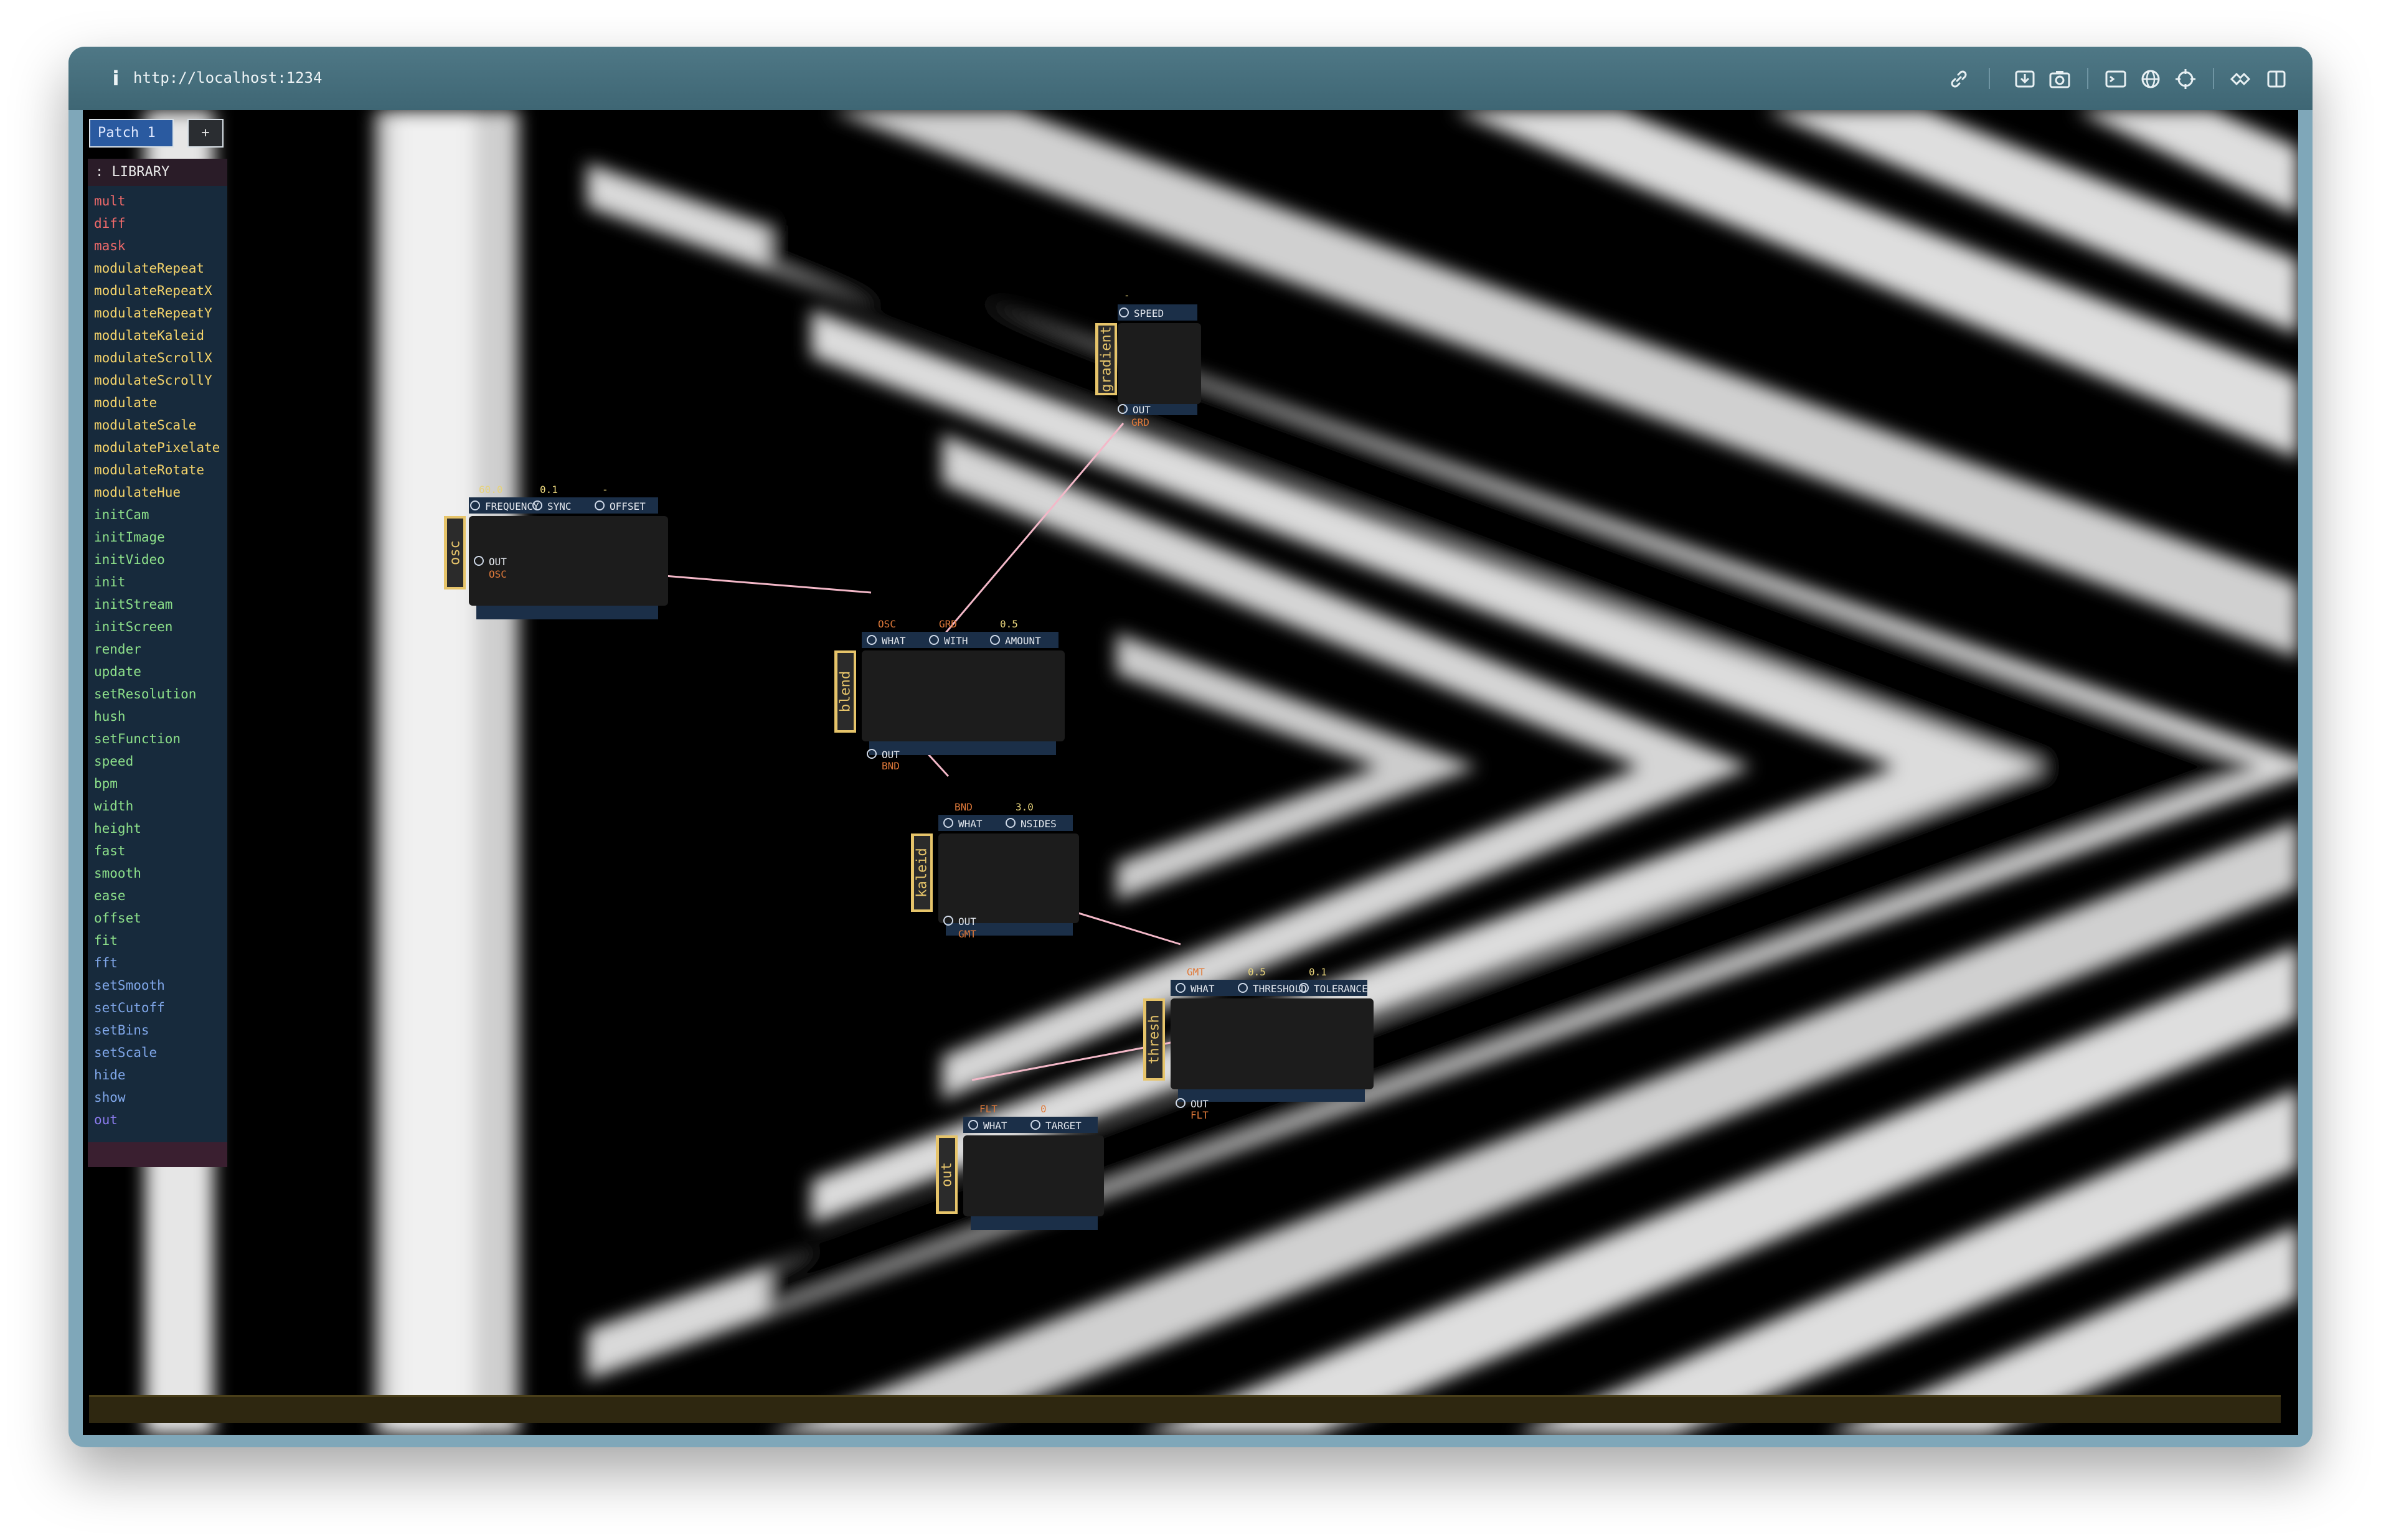  I want to click on sync-value: 0.1, so click(549, 489).